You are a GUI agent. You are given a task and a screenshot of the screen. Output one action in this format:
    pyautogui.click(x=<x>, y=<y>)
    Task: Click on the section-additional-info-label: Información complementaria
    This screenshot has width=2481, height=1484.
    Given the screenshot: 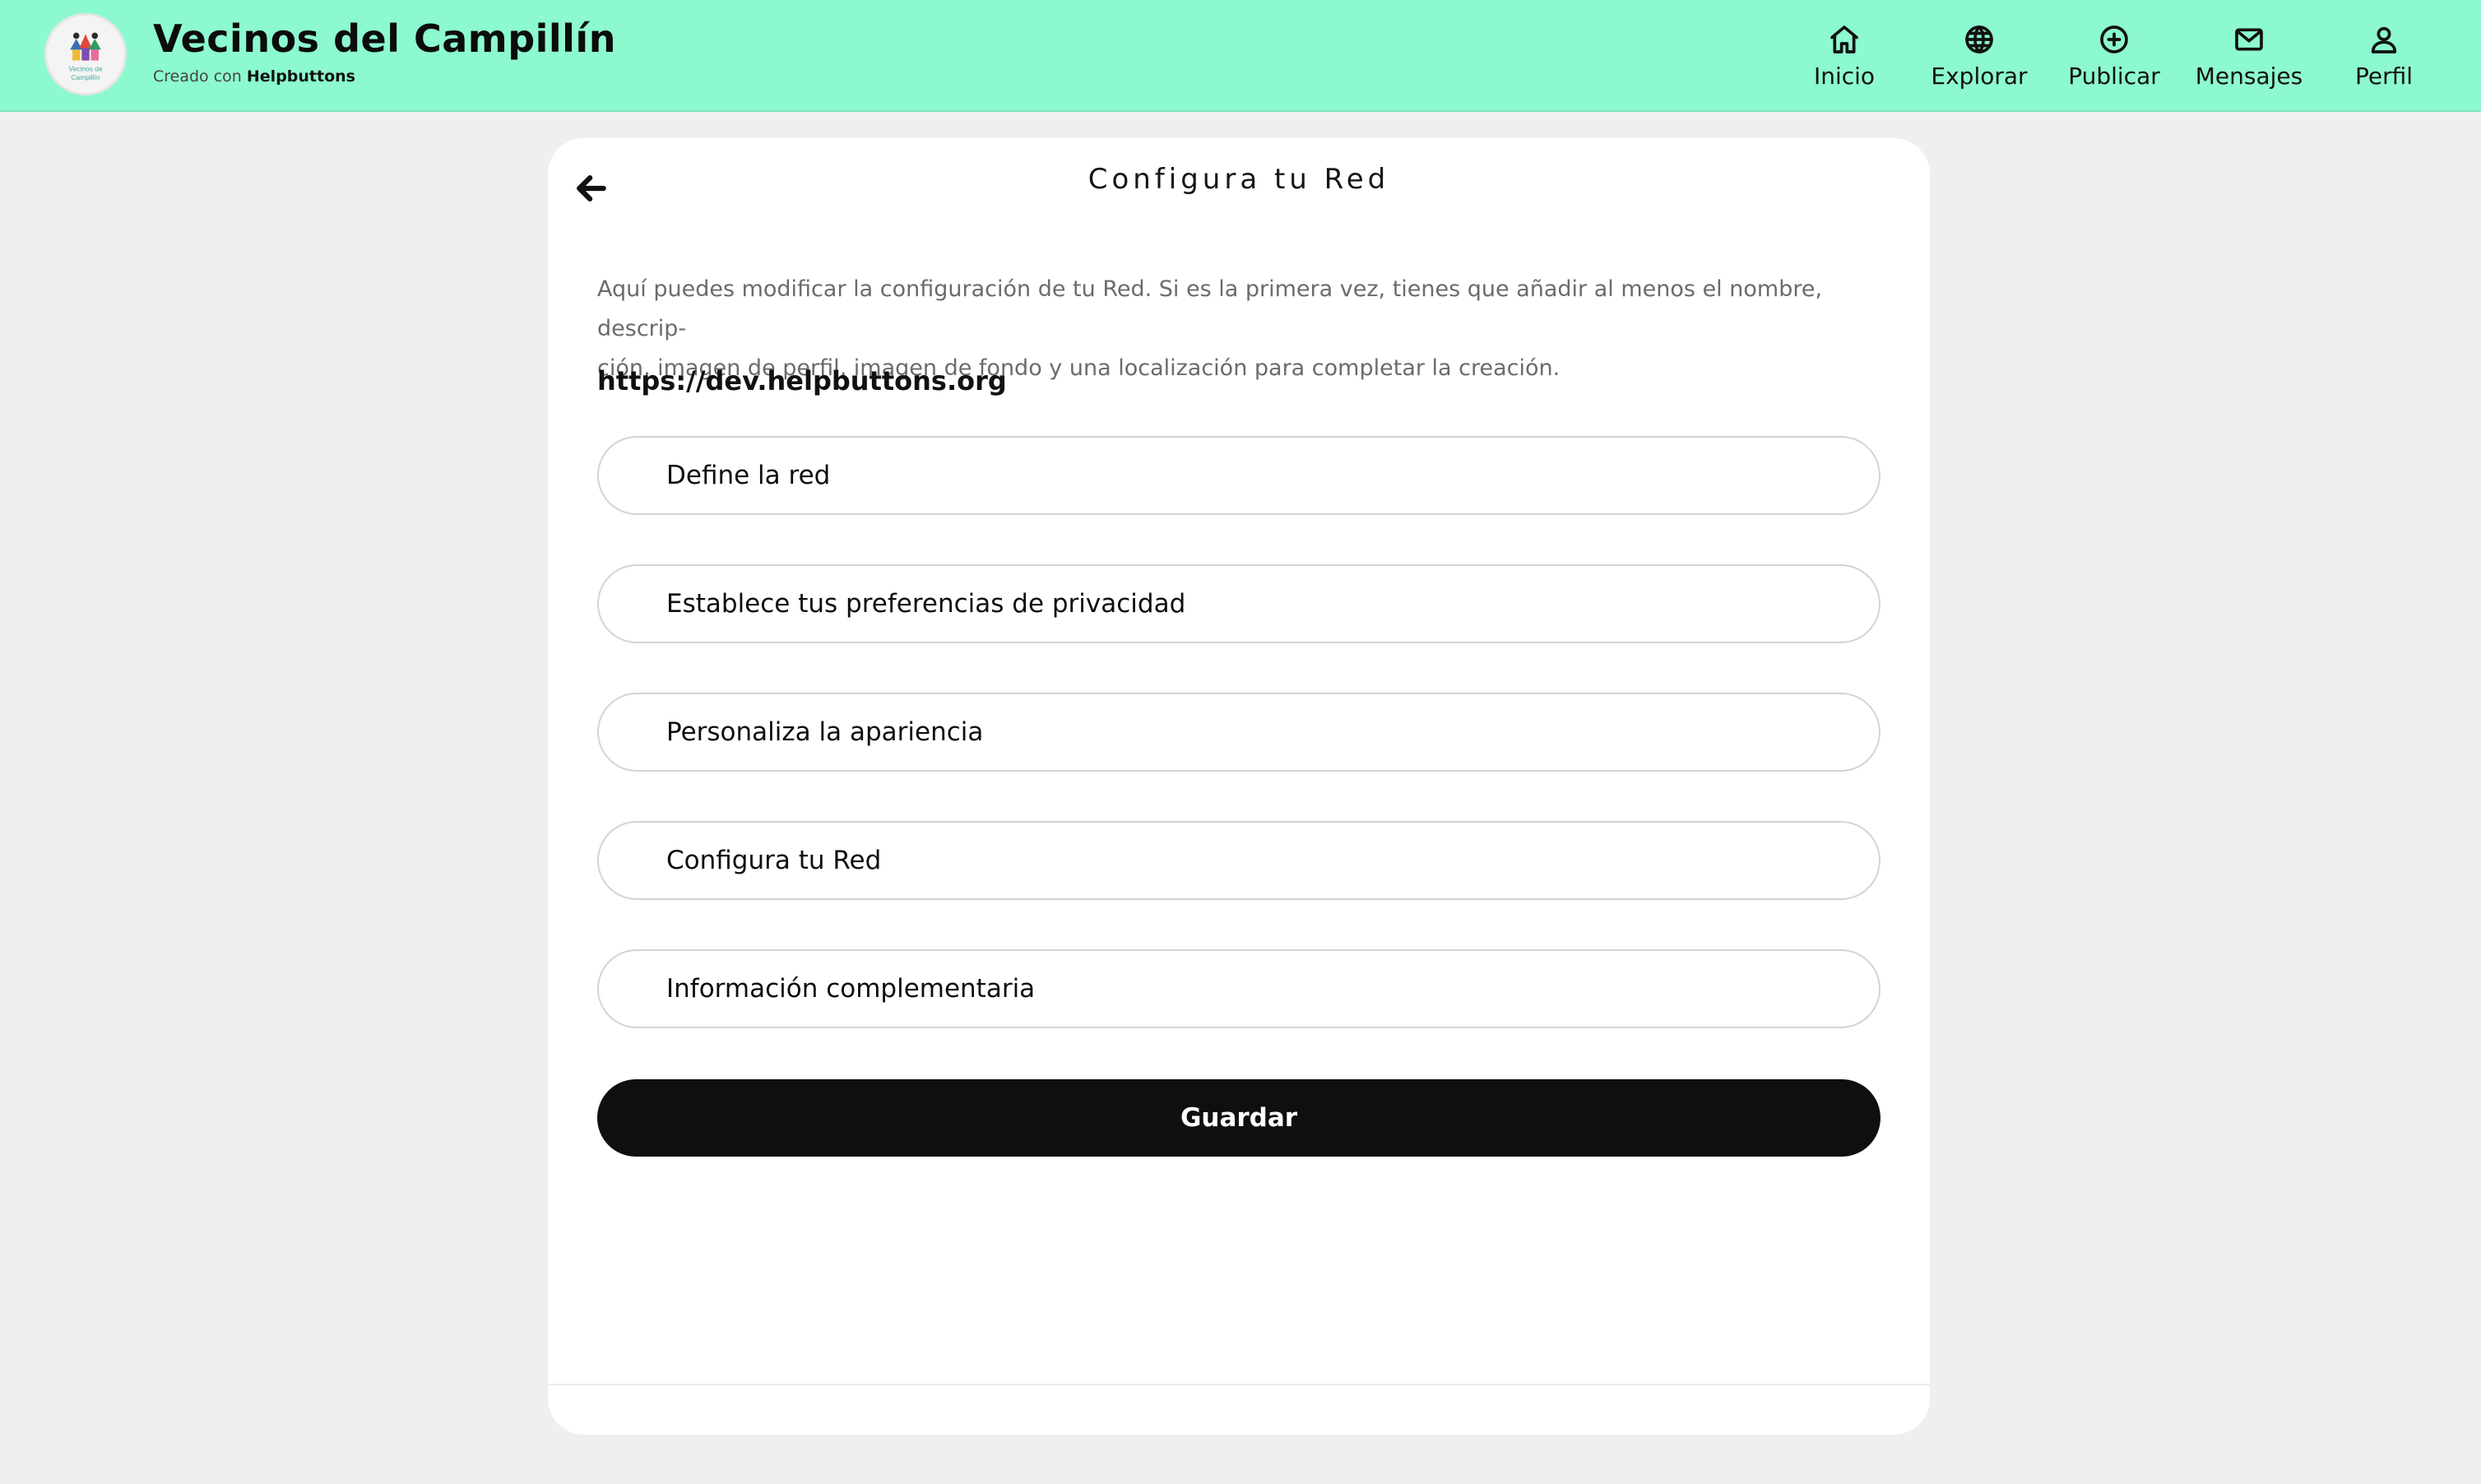 What is the action you would take?
    pyautogui.click(x=851, y=989)
    